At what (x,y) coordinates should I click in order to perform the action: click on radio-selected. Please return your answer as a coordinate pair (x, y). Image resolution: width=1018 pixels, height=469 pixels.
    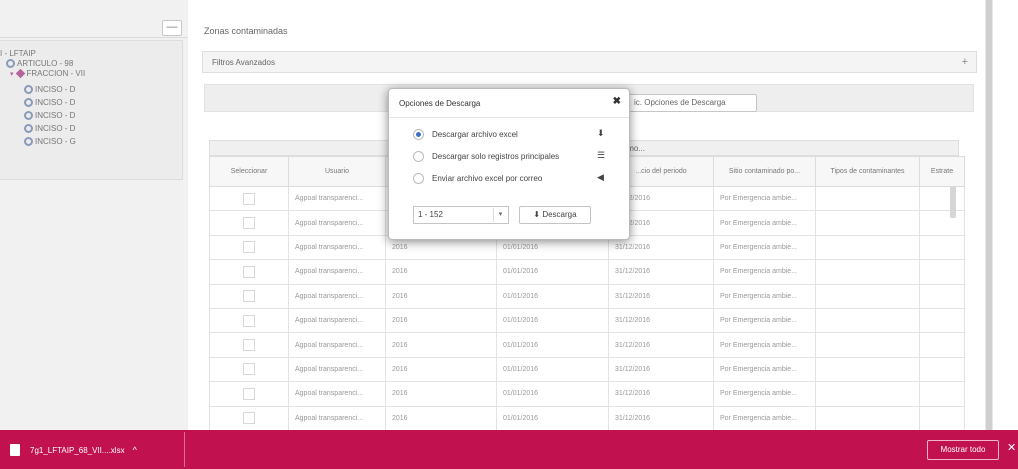
    Looking at the image, I should click on (418, 134).